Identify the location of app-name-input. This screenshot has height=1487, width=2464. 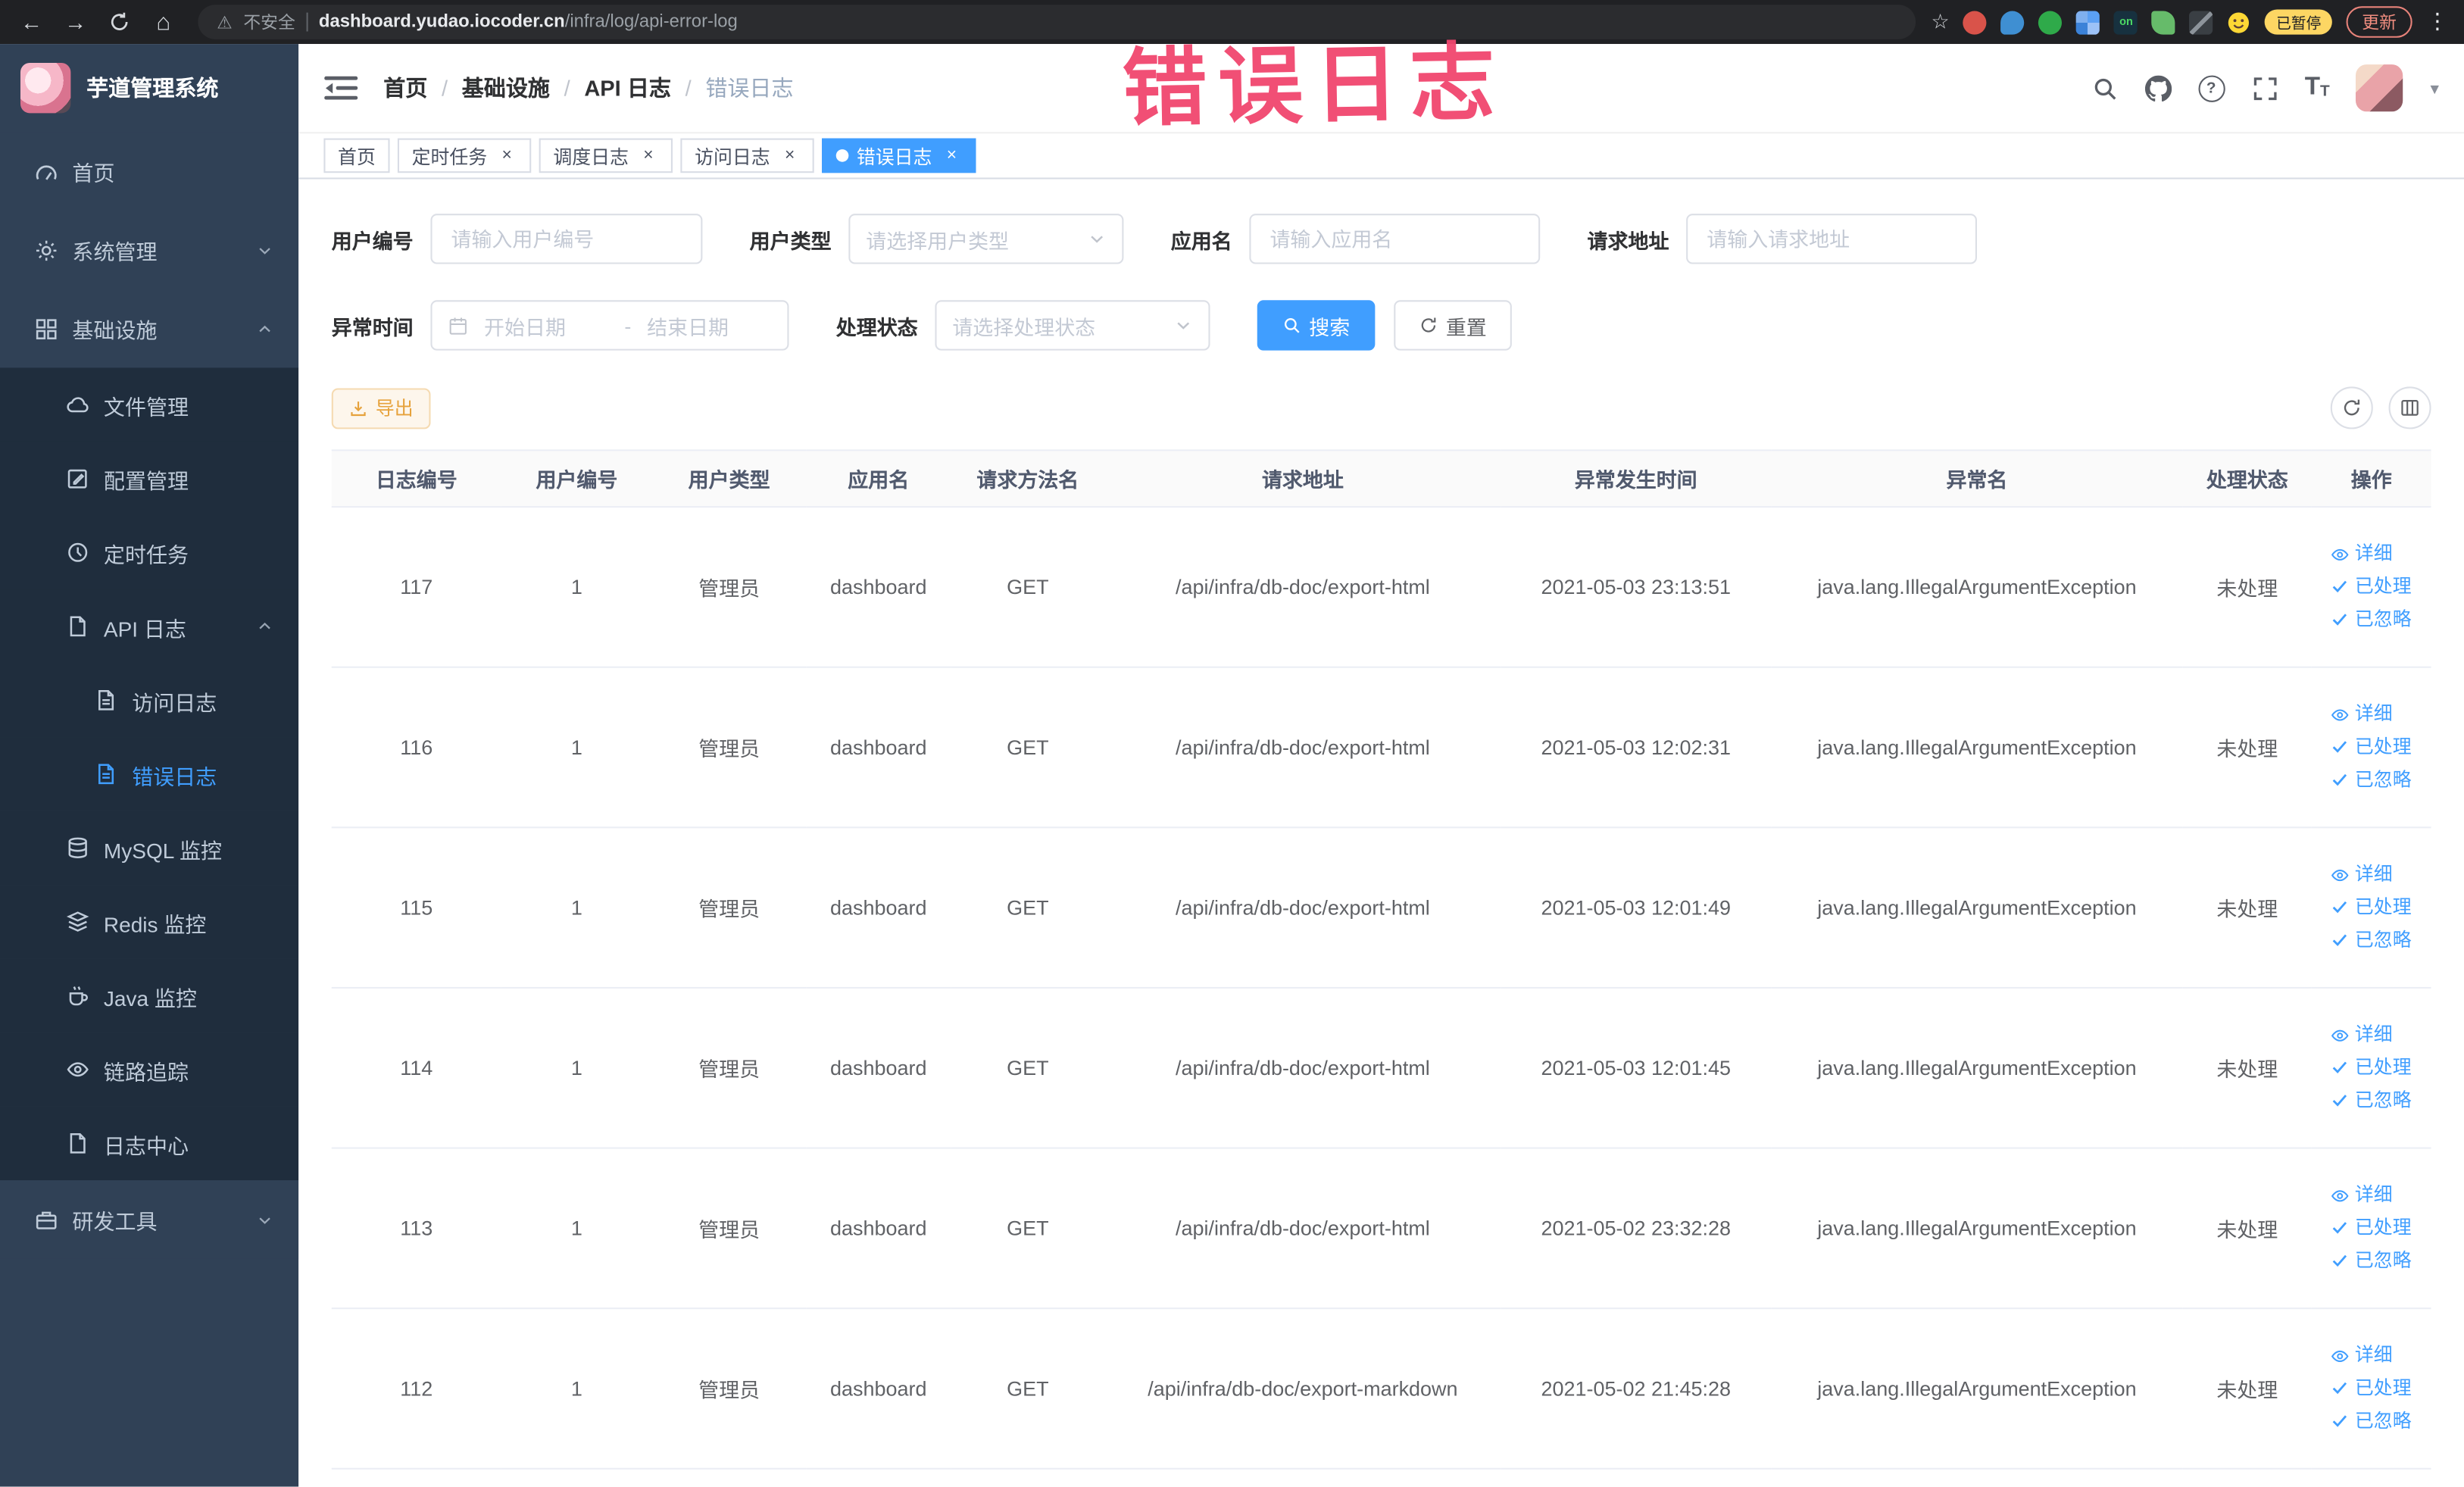
(1395, 239).